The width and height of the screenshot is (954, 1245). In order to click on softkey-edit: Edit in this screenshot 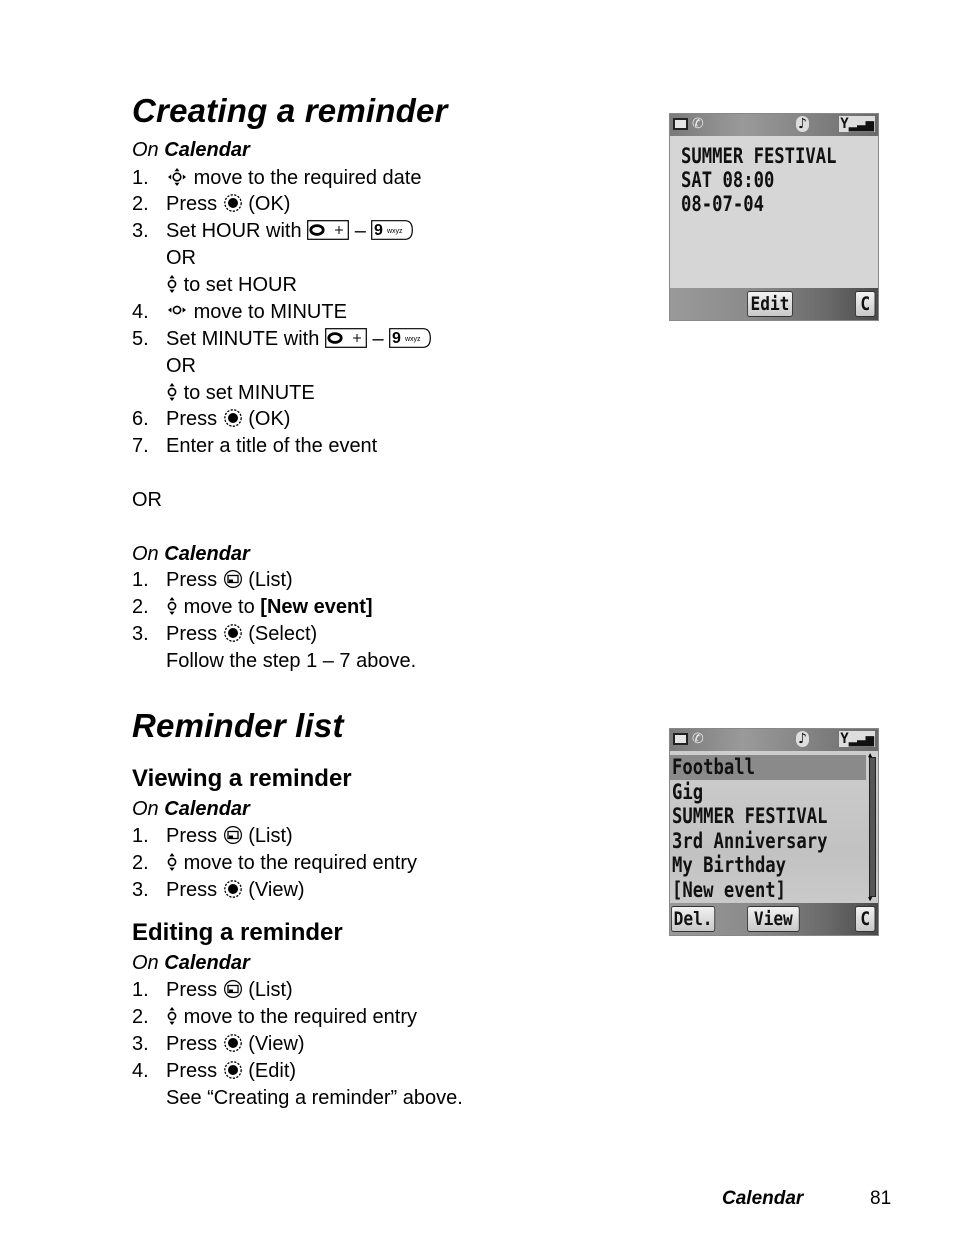, I will do `click(770, 304)`.